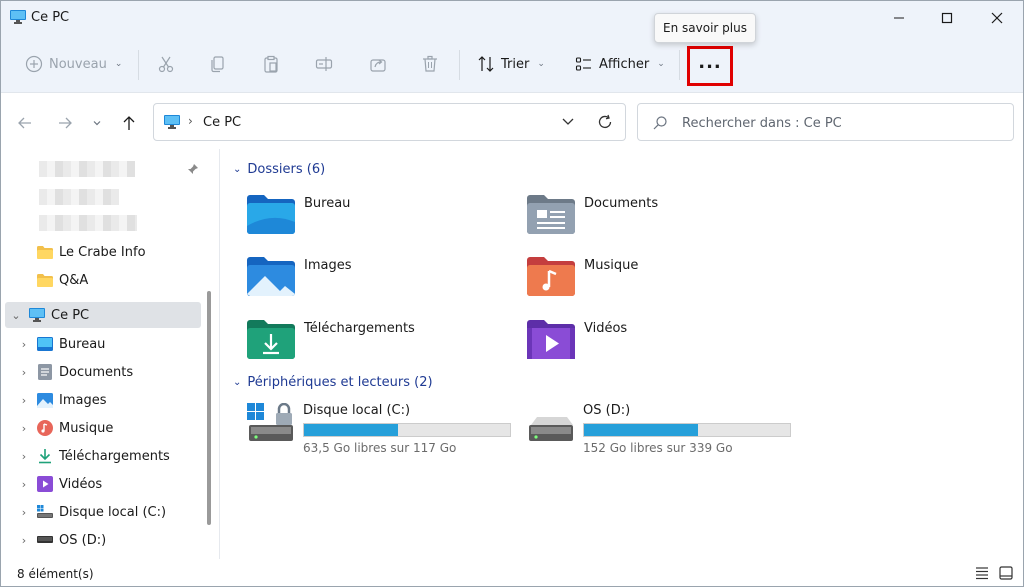 The height and width of the screenshot is (587, 1024). I want to click on sidebar-item-videos: › Vidéos, so click(101, 484).